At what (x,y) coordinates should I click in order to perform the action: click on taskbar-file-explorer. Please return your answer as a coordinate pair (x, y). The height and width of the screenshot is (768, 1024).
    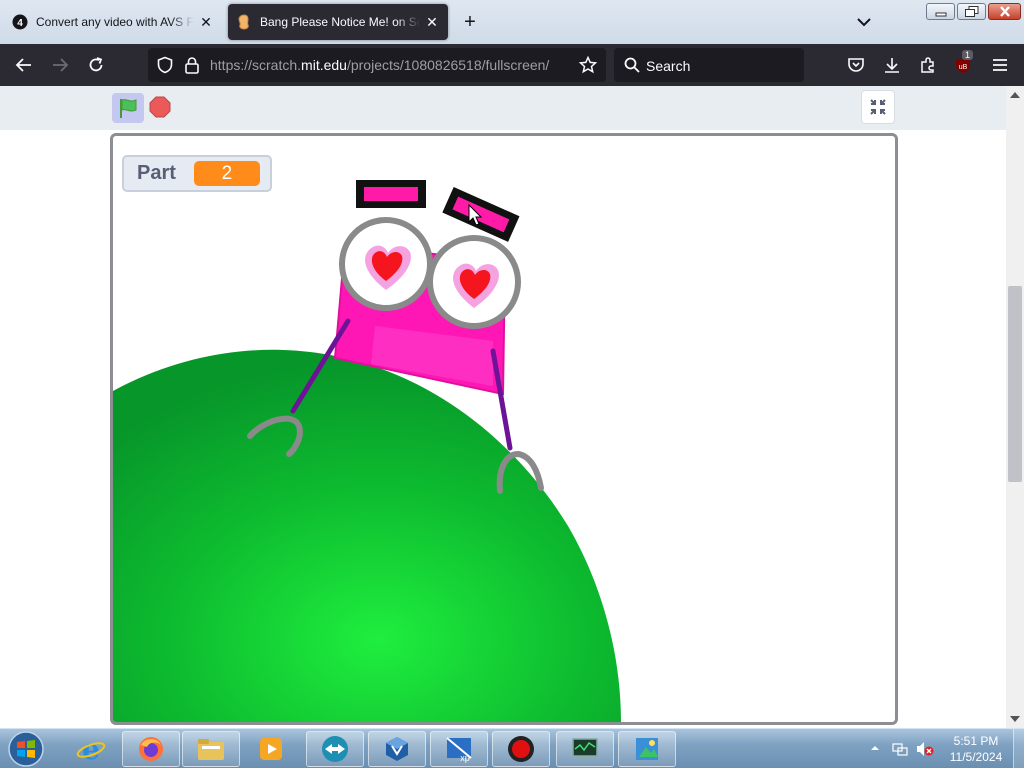
    Looking at the image, I should click on (211, 749).